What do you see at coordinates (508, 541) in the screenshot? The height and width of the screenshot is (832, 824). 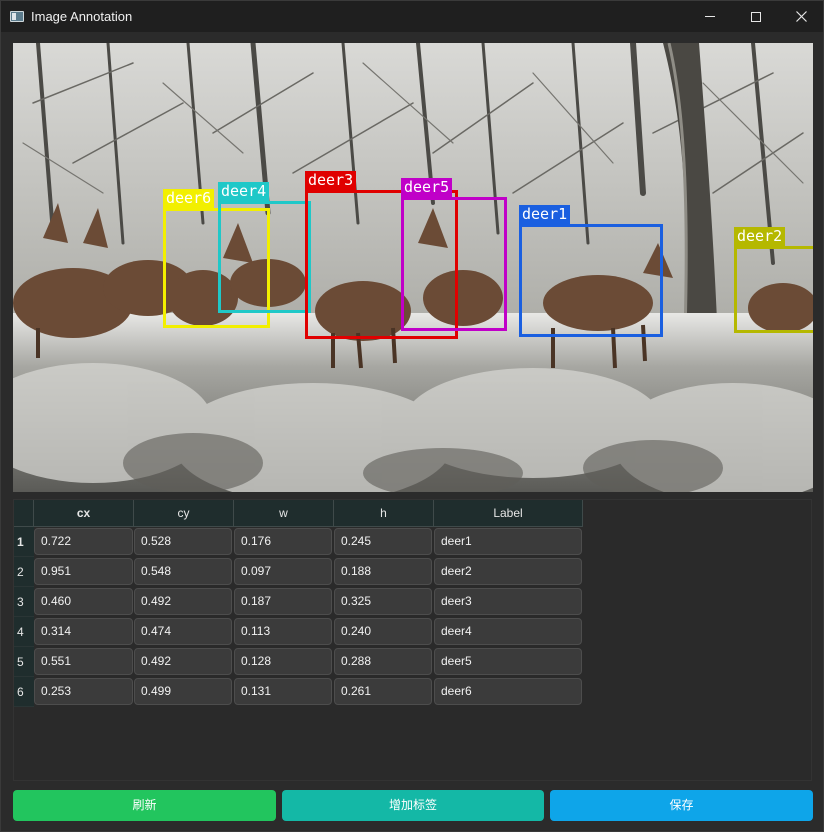 I see `cell-label: deer1` at bounding box center [508, 541].